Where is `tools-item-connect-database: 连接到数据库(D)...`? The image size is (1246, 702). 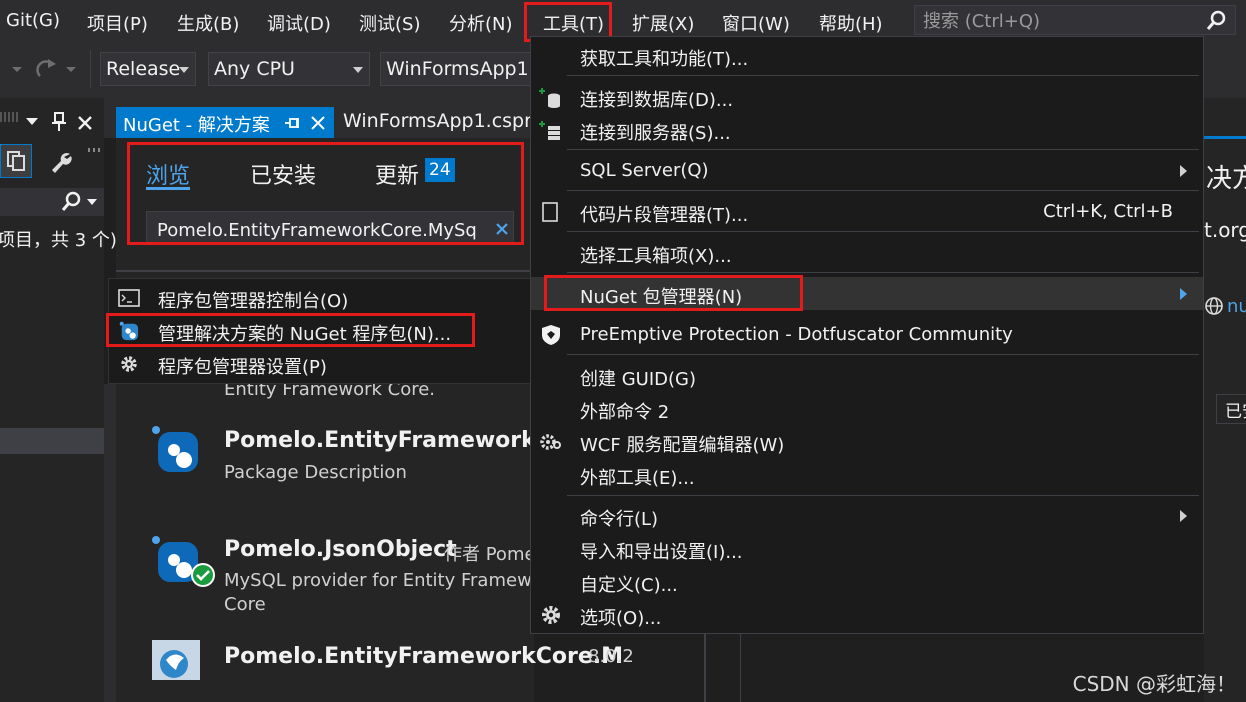
tools-item-connect-database: 连接到数据库(D)... is located at coordinates (867, 96).